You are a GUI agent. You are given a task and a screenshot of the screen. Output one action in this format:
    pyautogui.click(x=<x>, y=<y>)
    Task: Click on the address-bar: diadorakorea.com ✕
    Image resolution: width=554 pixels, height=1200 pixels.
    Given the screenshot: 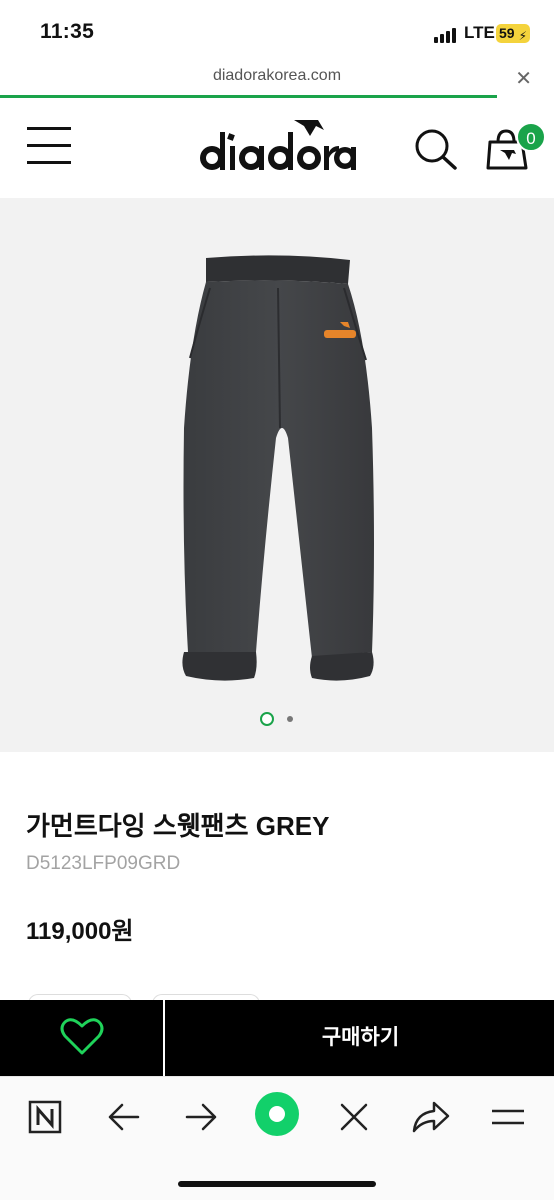 What is the action you would take?
    pyautogui.click(x=277, y=80)
    